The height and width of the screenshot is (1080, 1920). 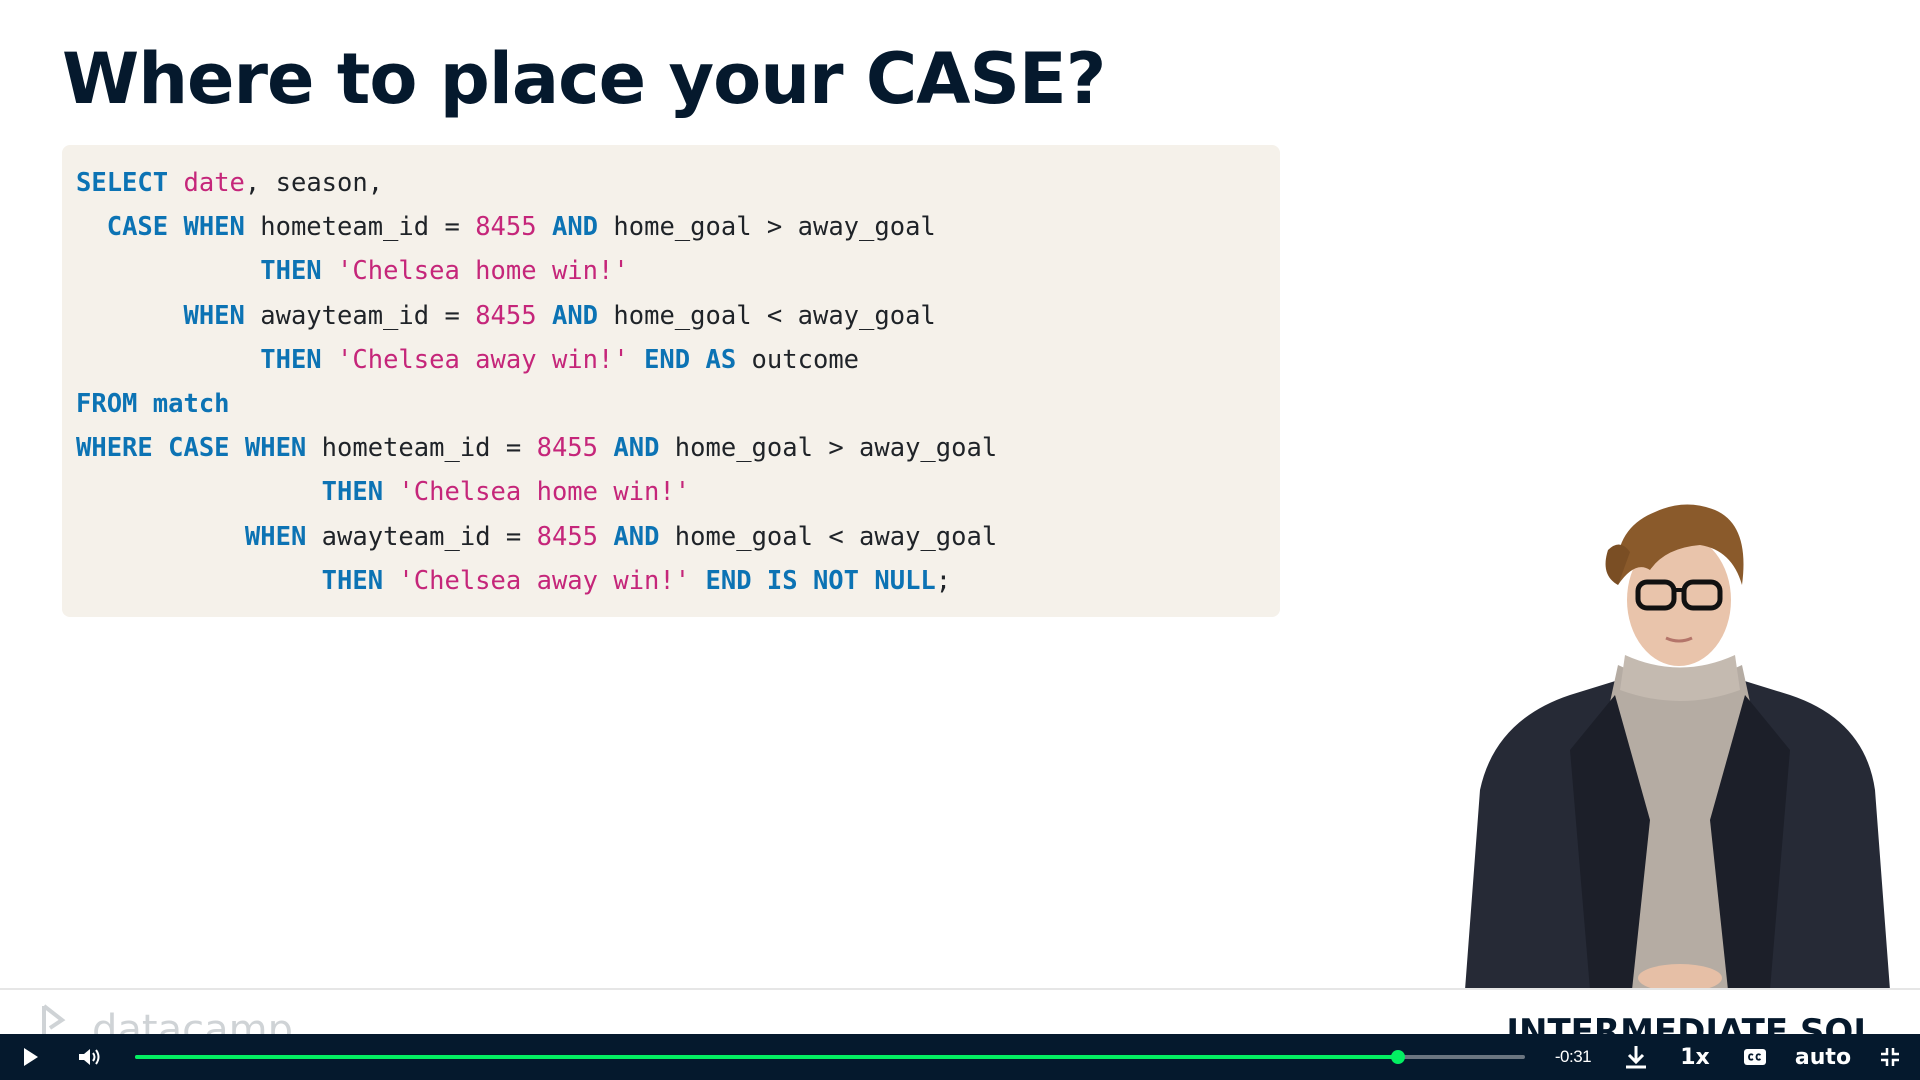 I want to click on code-token: CASE WHEN, so click(x=175, y=227).